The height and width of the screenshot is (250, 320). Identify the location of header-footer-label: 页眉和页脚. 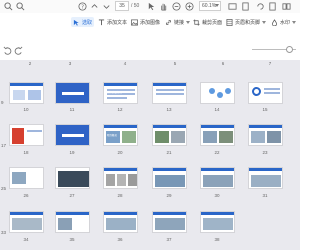
(248, 22).